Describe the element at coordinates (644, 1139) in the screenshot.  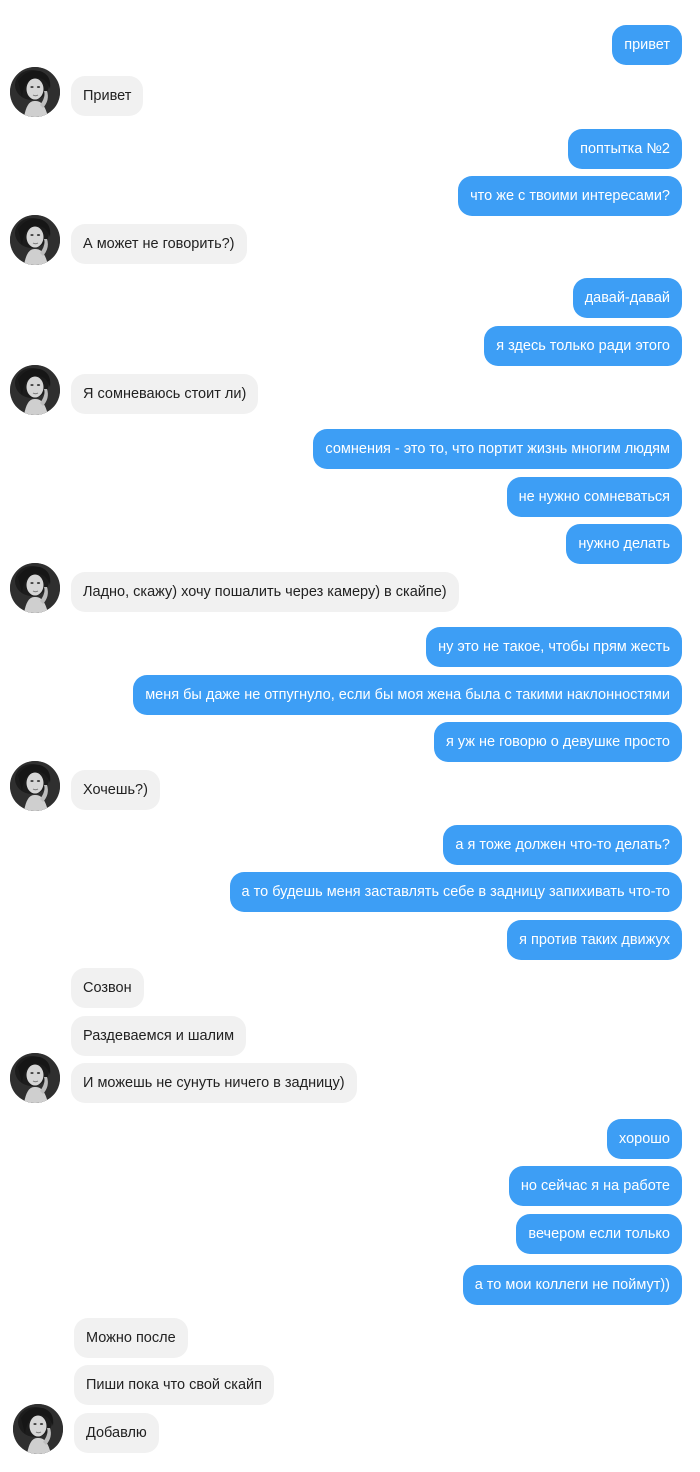
I see `outgoing-message: хорошо` at that location.